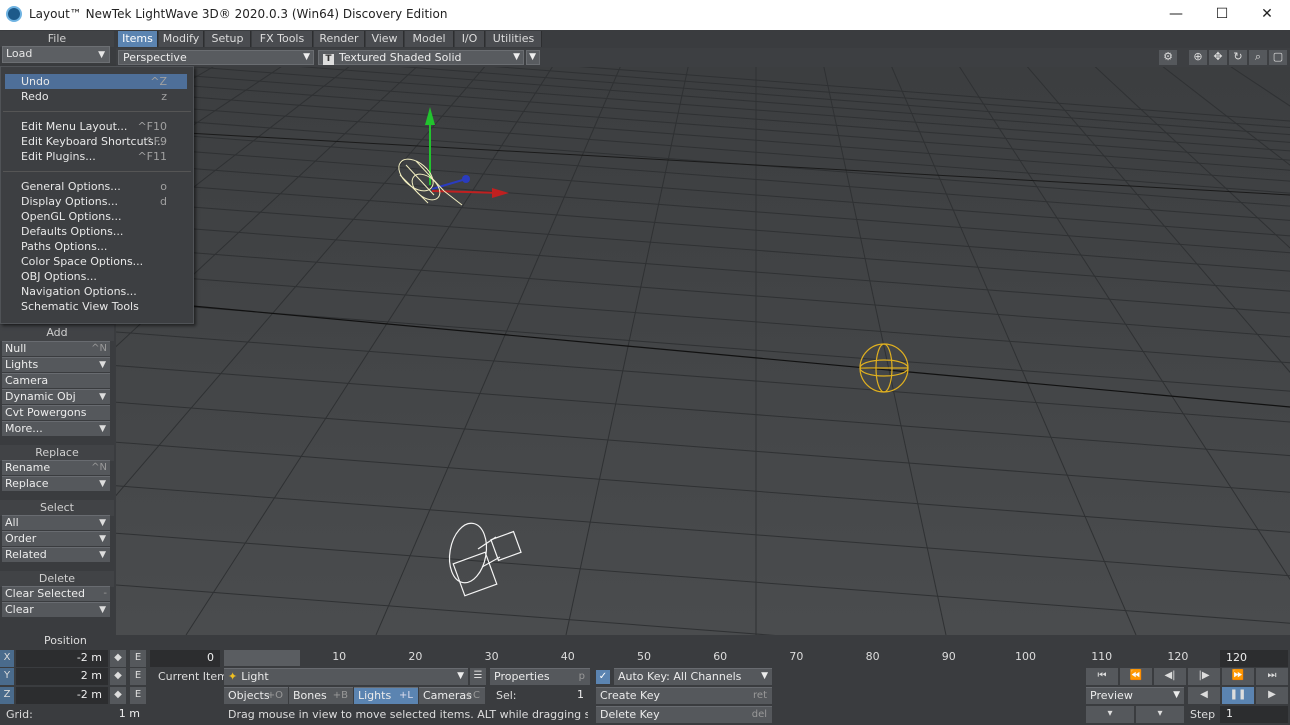 The height and width of the screenshot is (725, 1290). What do you see at coordinates (1102, 676) in the screenshot?
I see `go-to-start-icon: ⏮` at bounding box center [1102, 676].